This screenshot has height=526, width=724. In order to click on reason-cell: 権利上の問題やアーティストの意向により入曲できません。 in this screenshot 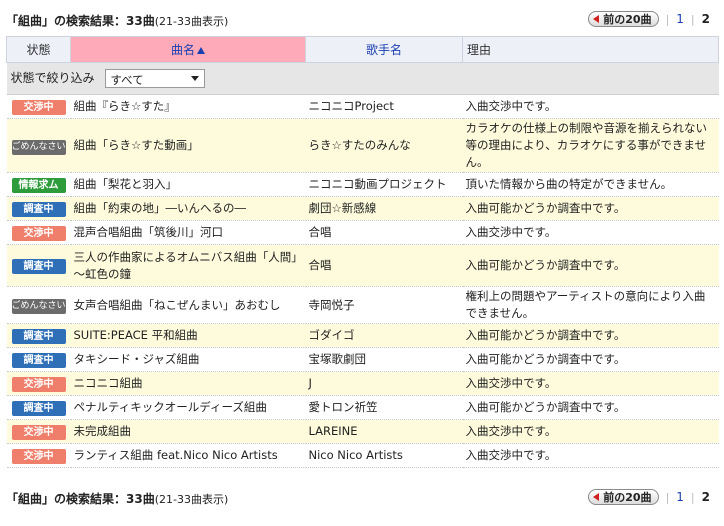, I will do `click(590, 305)`.